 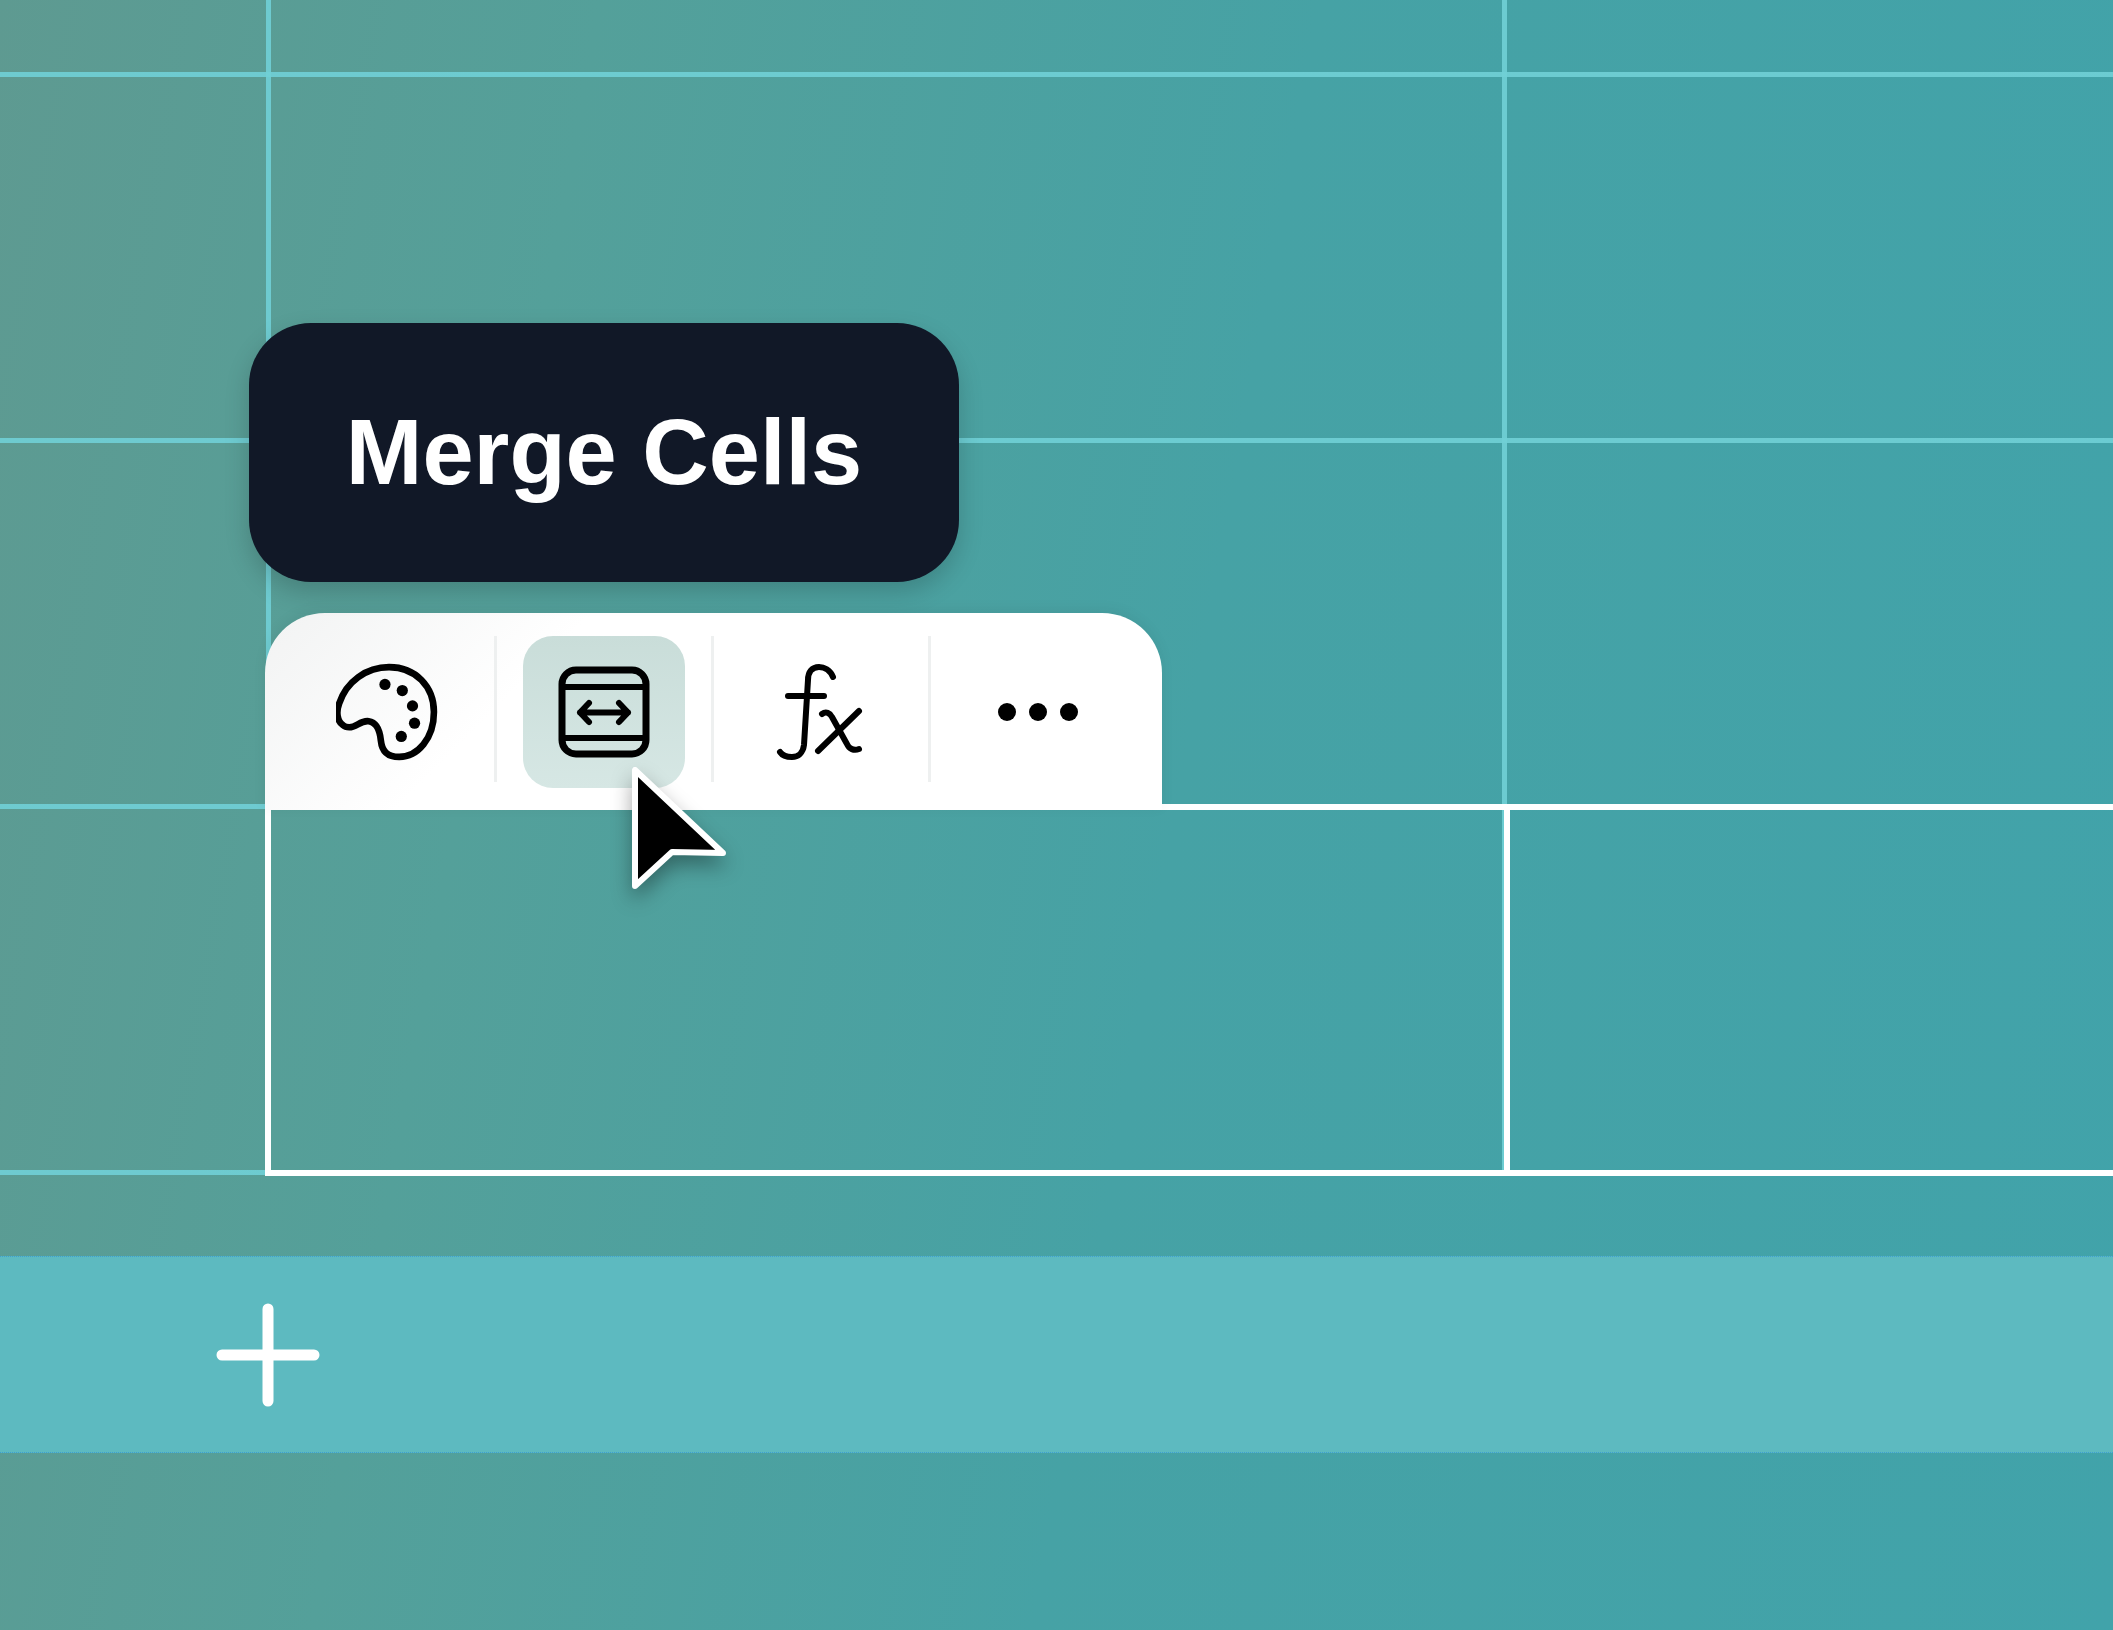 I want to click on pointer-cursor-icon, so click(x=680, y=828).